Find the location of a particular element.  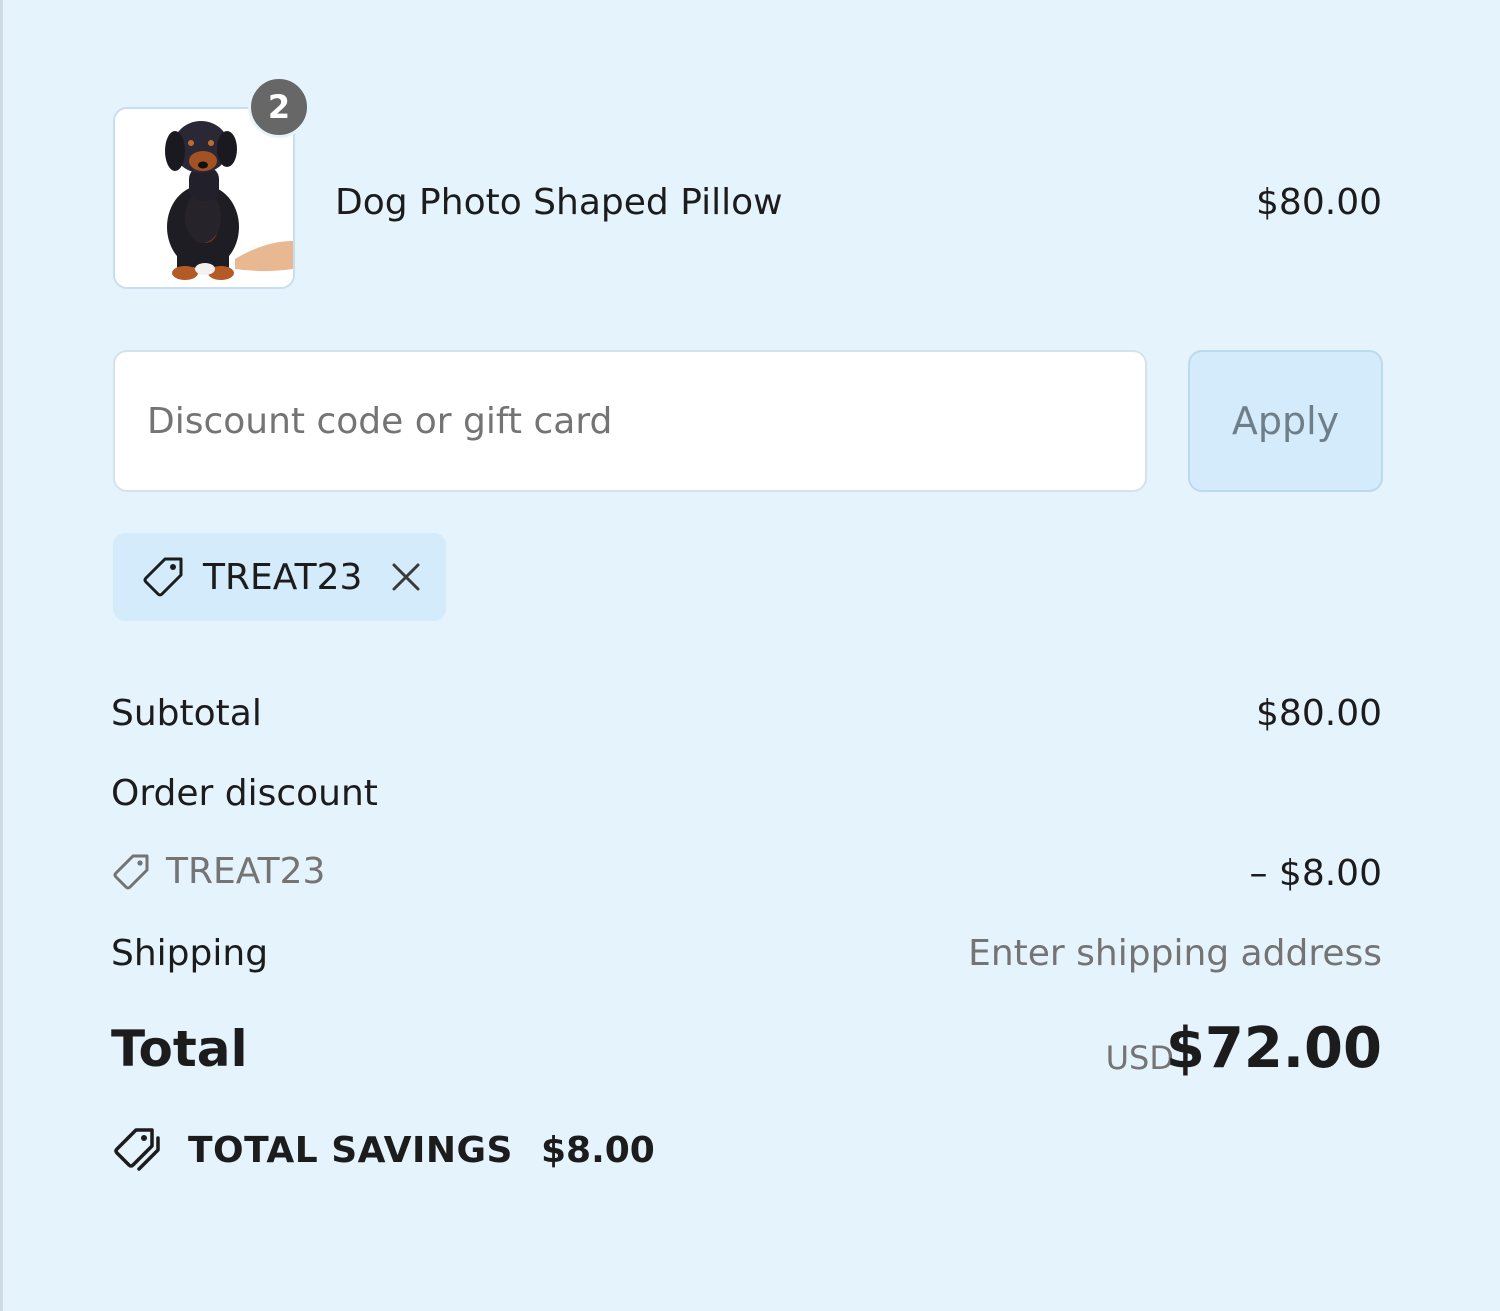

total-savings-row: TOTAL SAVINGS $8.00 is located at coordinates (383, 1150).